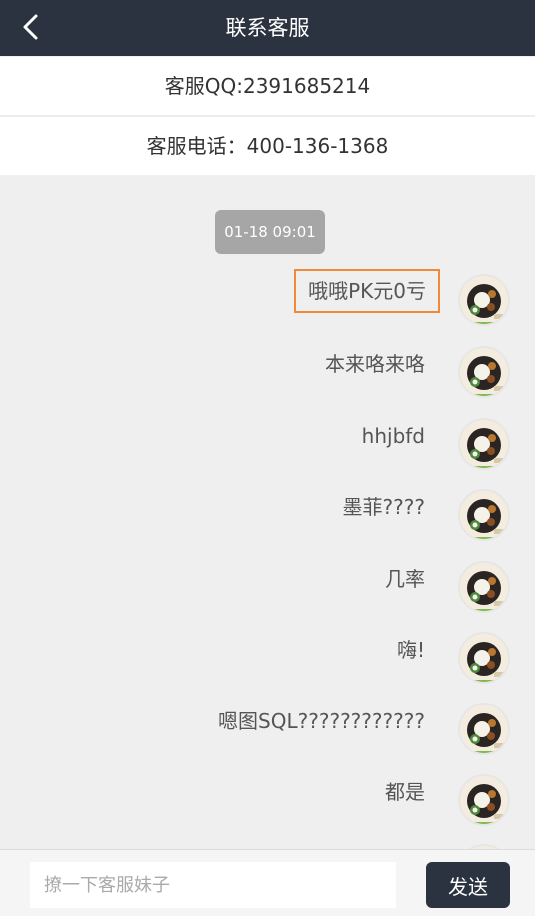 Image resolution: width=535 pixels, height=916 pixels. I want to click on timestamp-badge: 01-18 09:01, so click(270, 232).